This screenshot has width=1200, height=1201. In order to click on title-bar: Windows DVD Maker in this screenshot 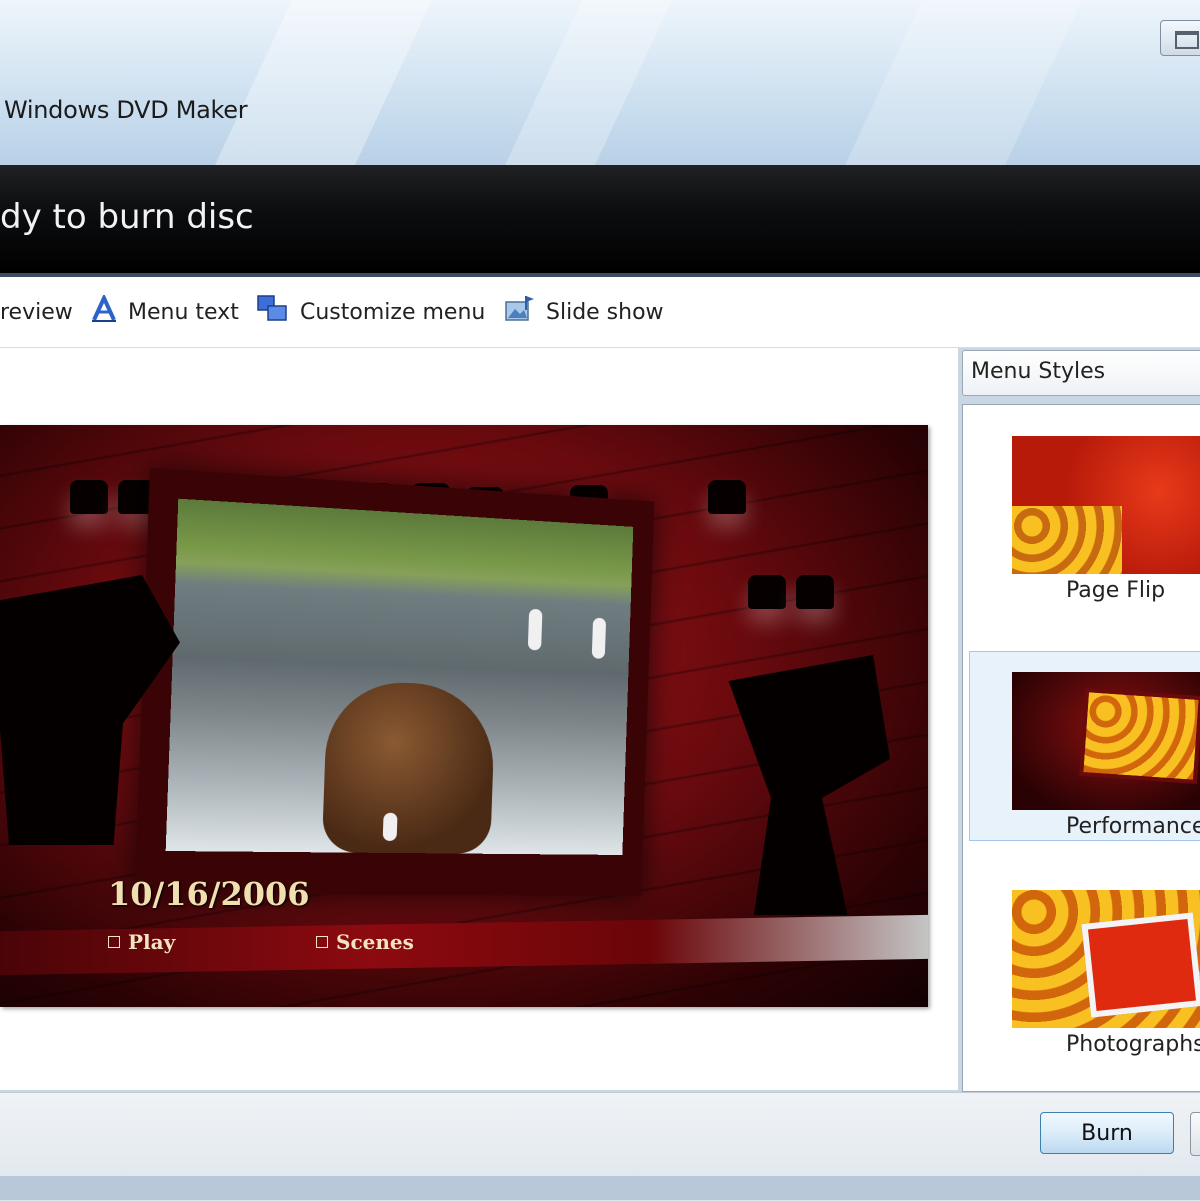, I will do `click(600, 82)`.